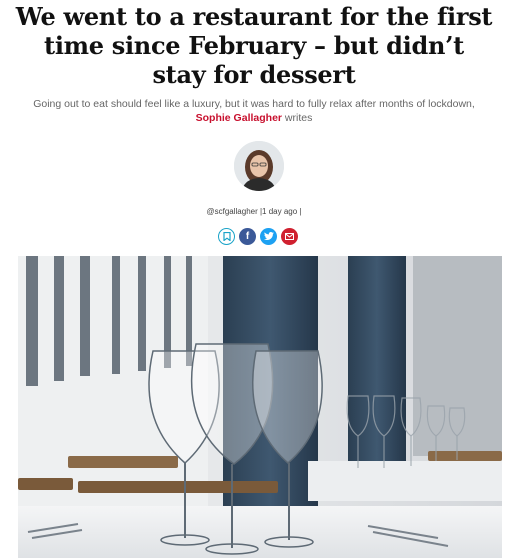  Describe the element at coordinates (298, 118) in the screenshot. I see `standfirst-suffix: writes` at that location.